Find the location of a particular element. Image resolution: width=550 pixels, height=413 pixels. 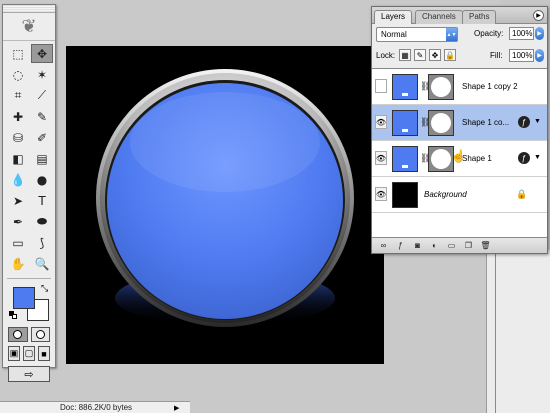

adjustment-layer-icon: ◐ is located at coordinates (434, 245).